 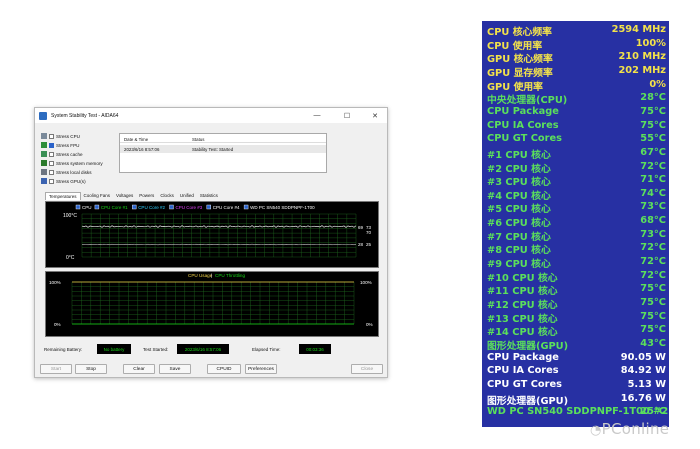 I want to click on sensor-name: 中央处理器(CPU), so click(x=527, y=101).